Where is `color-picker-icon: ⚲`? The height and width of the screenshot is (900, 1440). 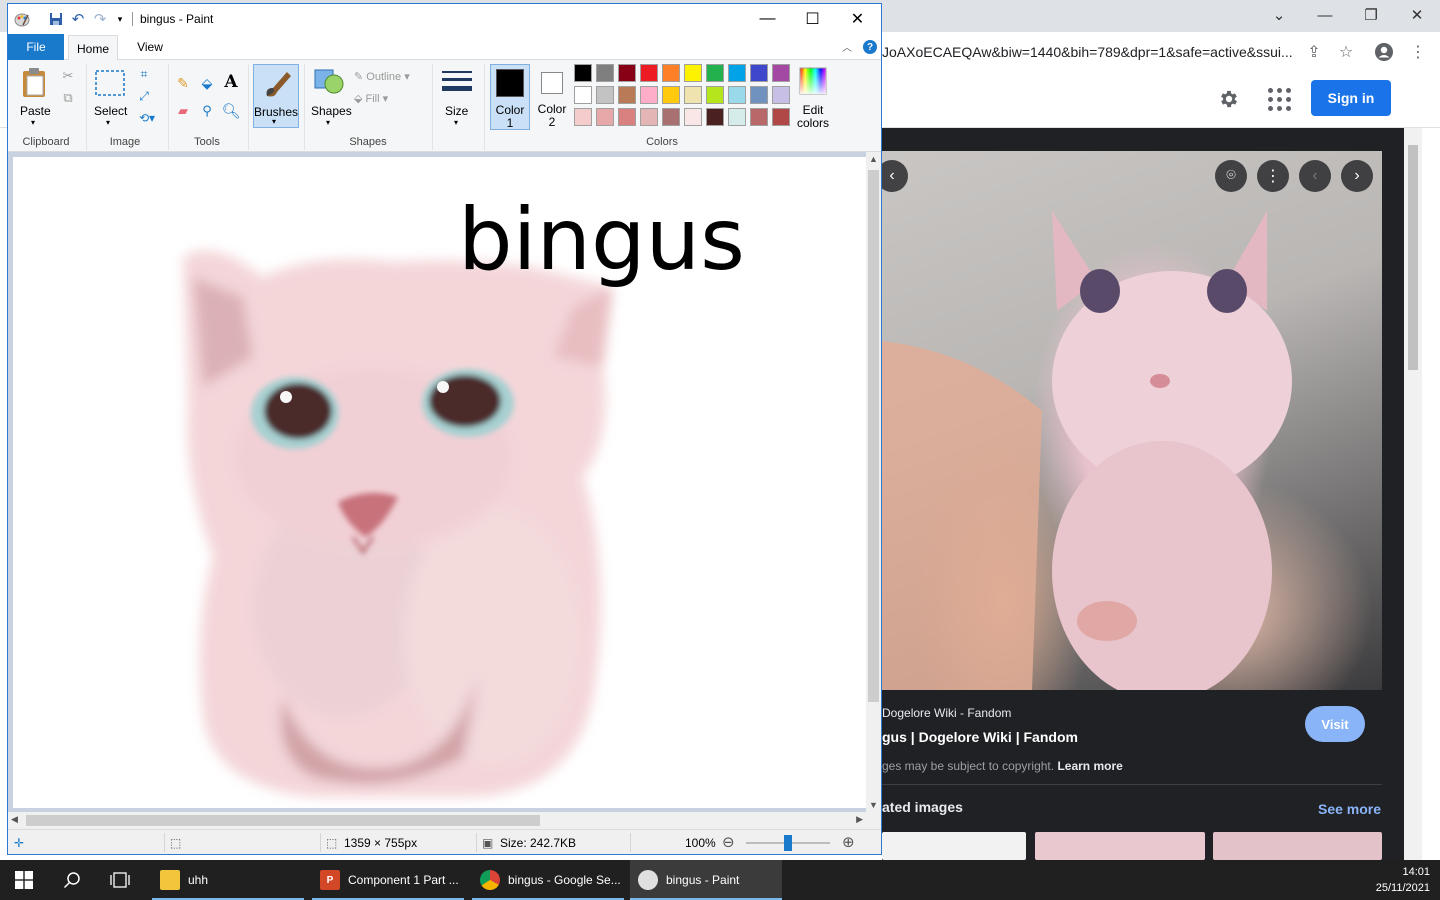
color-picker-icon: ⚲ is located at coordinates (207, 111).